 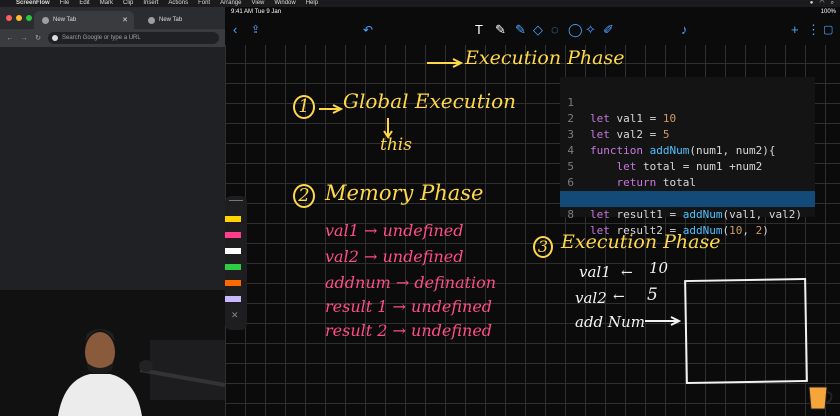 What do you see at coordinates (106, 3) in the screenshot?
I see `menu-mark: Mark` at bounding box center [106, 3].